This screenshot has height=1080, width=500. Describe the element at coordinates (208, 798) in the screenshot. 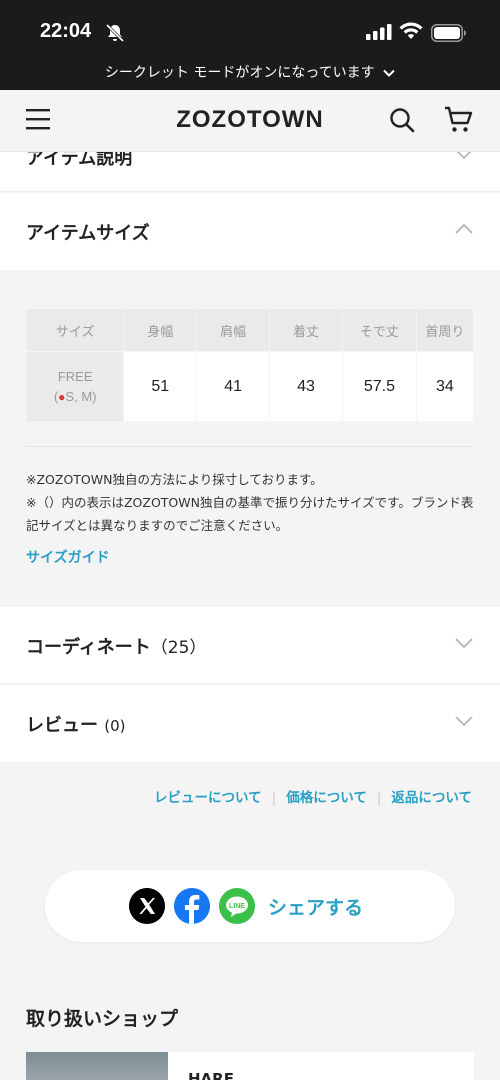

I see `review-policy-link: レビューについて` at that location.